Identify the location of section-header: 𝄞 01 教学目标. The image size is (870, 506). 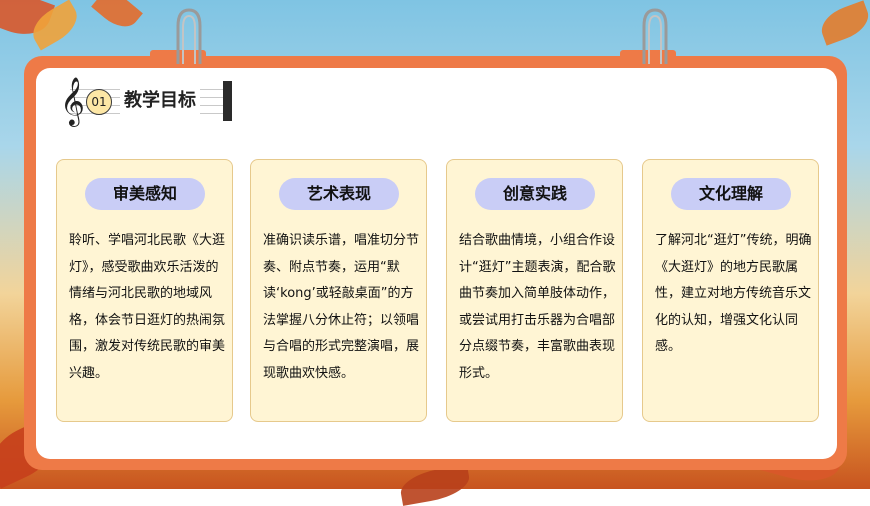
(146, 101).